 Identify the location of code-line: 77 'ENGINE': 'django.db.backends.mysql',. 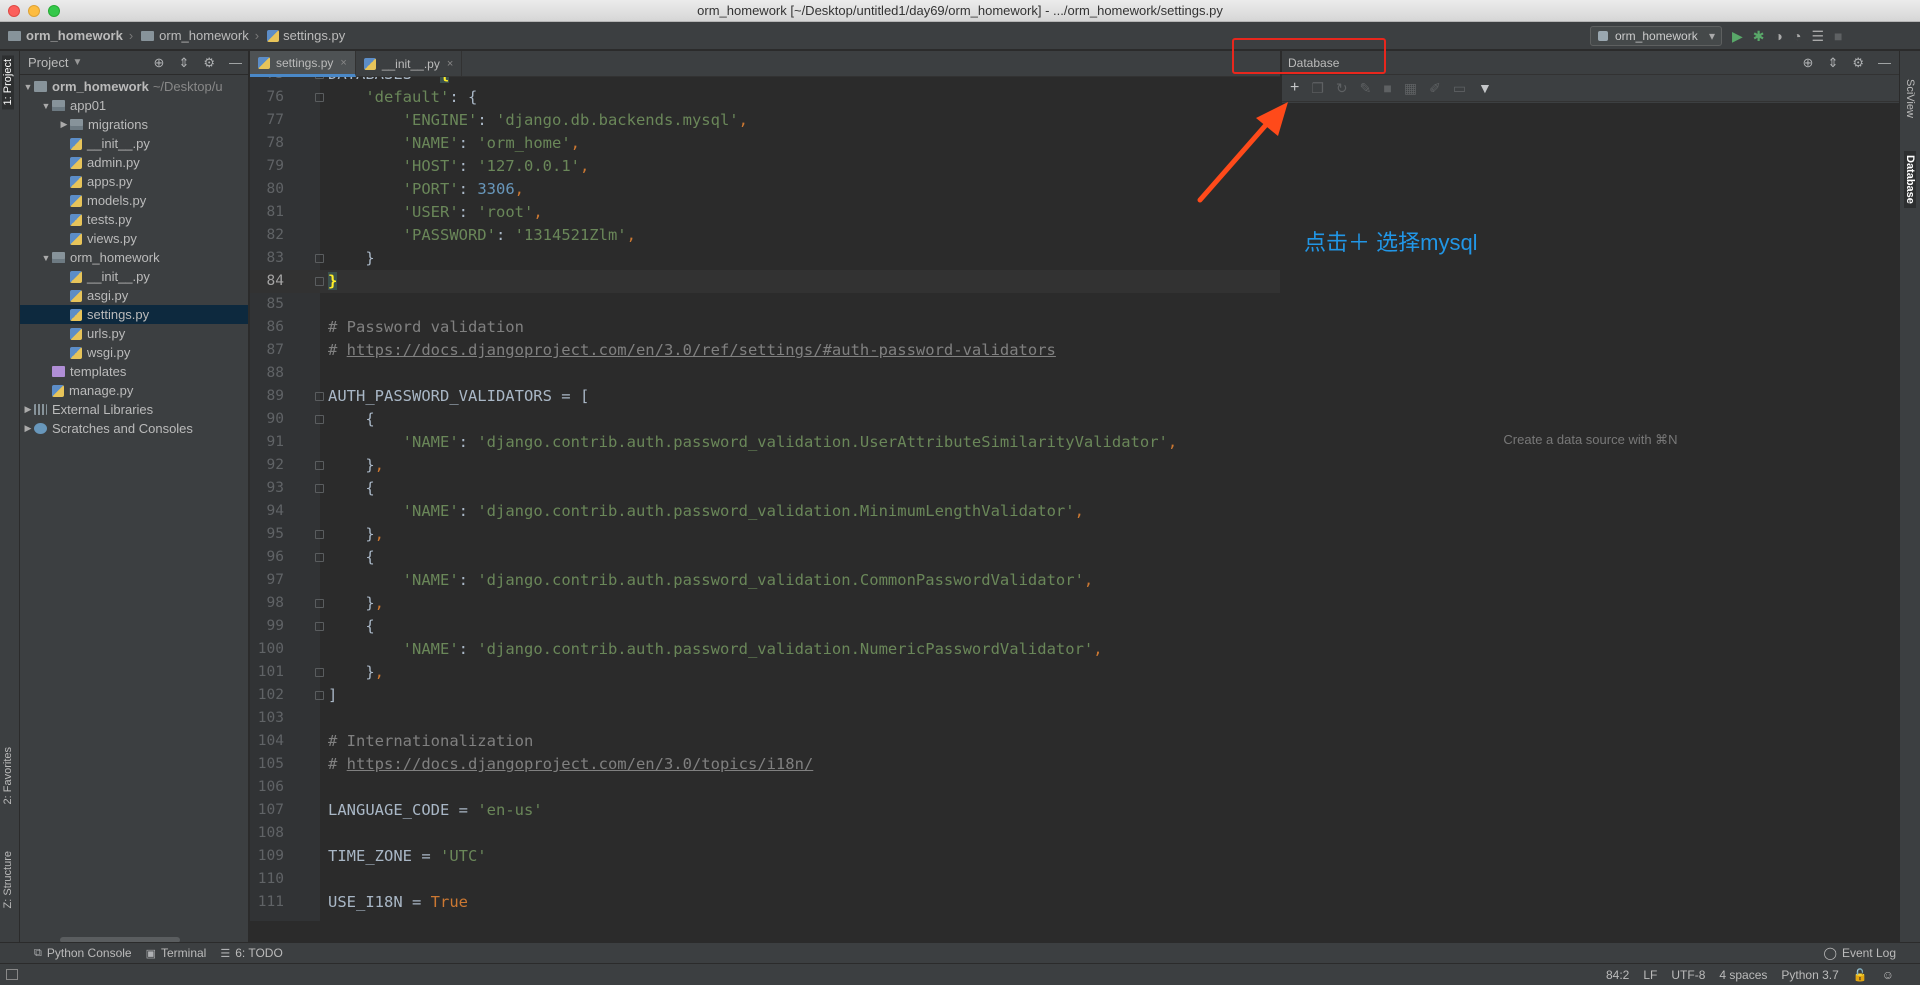
(765, 120).